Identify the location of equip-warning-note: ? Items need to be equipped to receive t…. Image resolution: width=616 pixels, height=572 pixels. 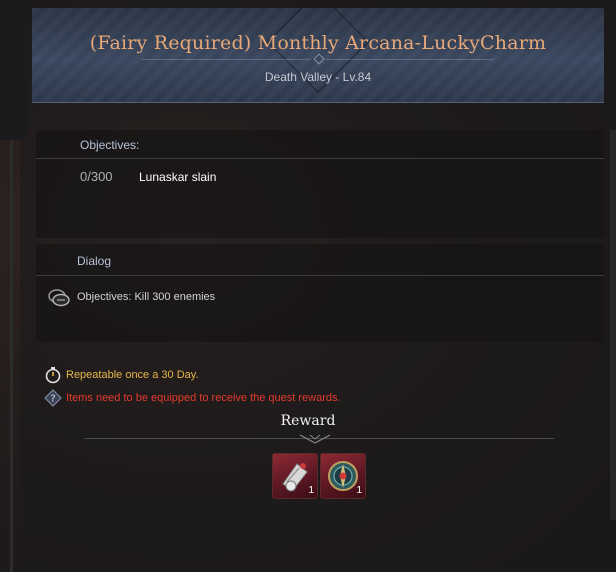
(192, 398).